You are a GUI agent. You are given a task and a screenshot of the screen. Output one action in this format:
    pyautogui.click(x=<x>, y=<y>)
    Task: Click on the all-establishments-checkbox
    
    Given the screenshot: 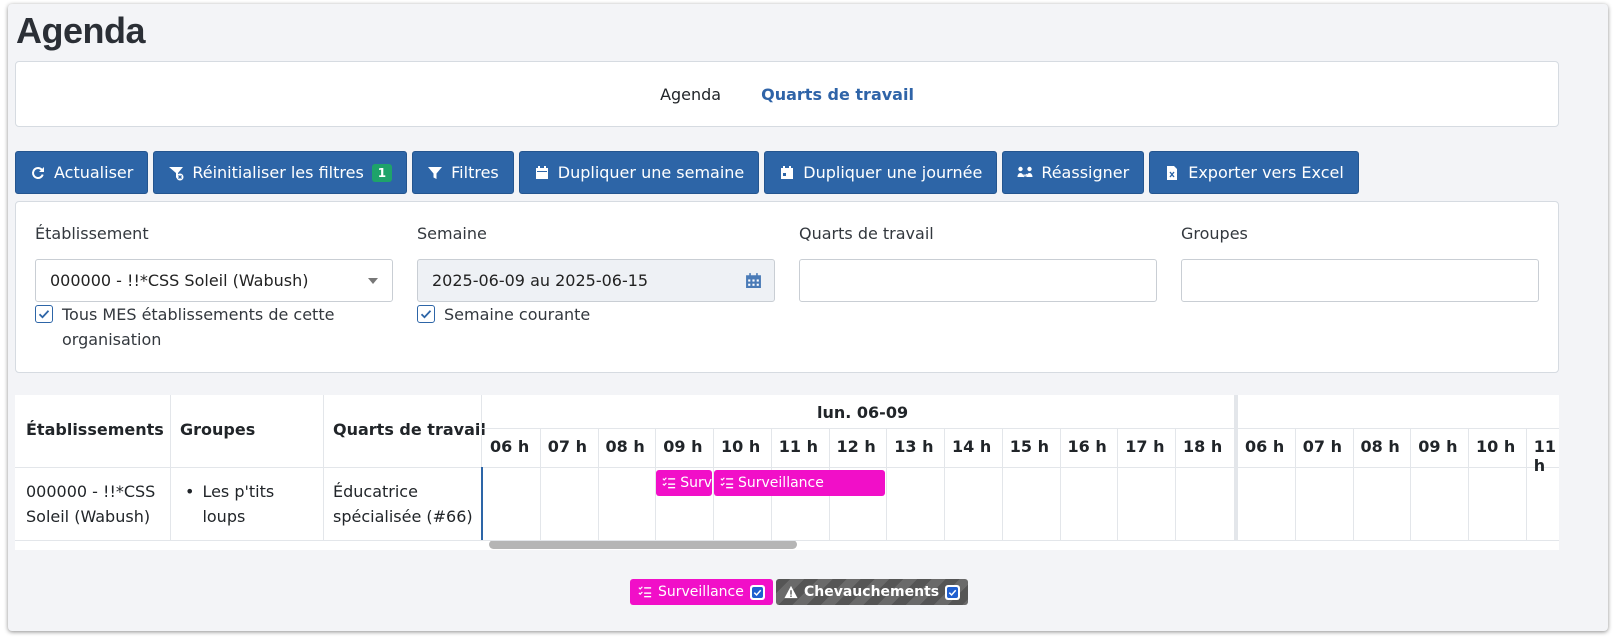 What is the action you would take?
    pyautogui.click(x=44, y=314)
    